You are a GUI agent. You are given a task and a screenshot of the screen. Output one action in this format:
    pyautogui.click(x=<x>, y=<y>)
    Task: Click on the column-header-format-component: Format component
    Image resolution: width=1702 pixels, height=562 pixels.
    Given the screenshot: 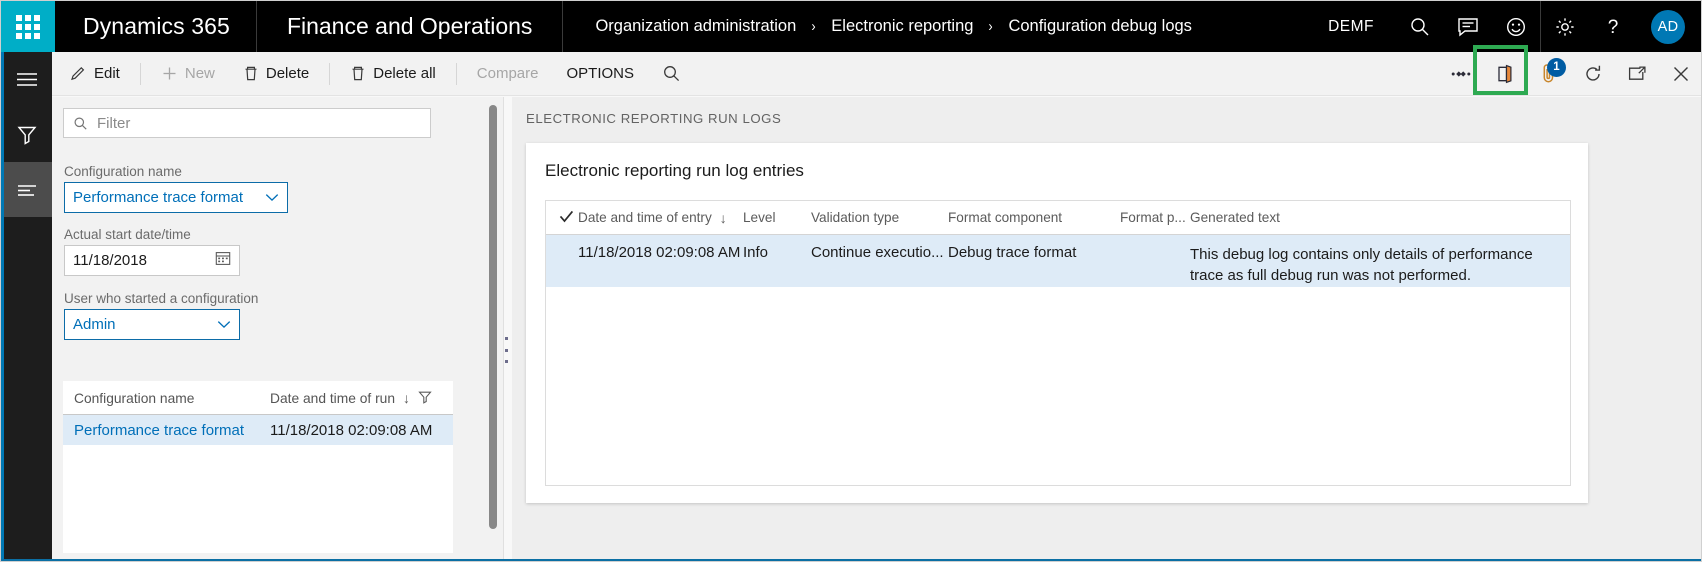 What is the action you would take?
    pyautogui.click(x=1034, y=217)
    